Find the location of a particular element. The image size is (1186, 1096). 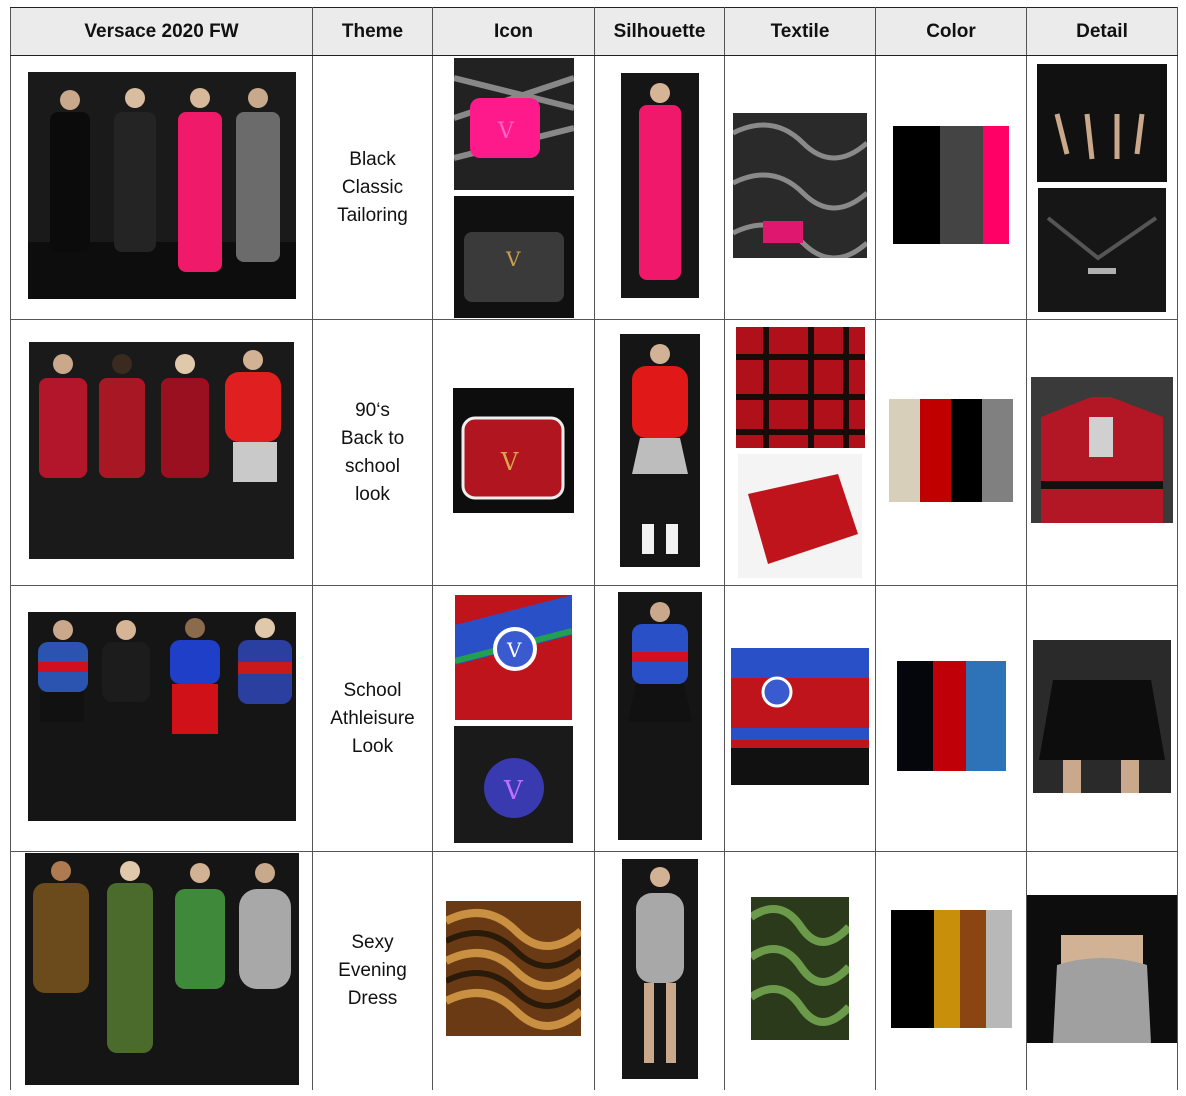

theme-text: Black Classic Tailoring is located at coordinates (372, 187).